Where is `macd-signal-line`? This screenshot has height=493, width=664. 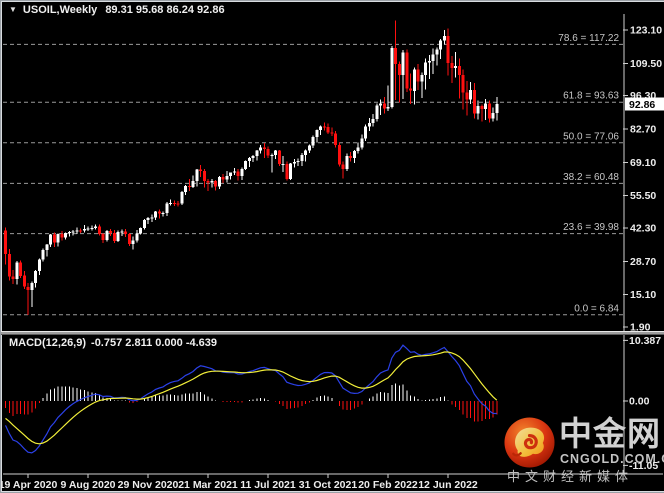 macd-signal-line is located at coordinates (251, 398).